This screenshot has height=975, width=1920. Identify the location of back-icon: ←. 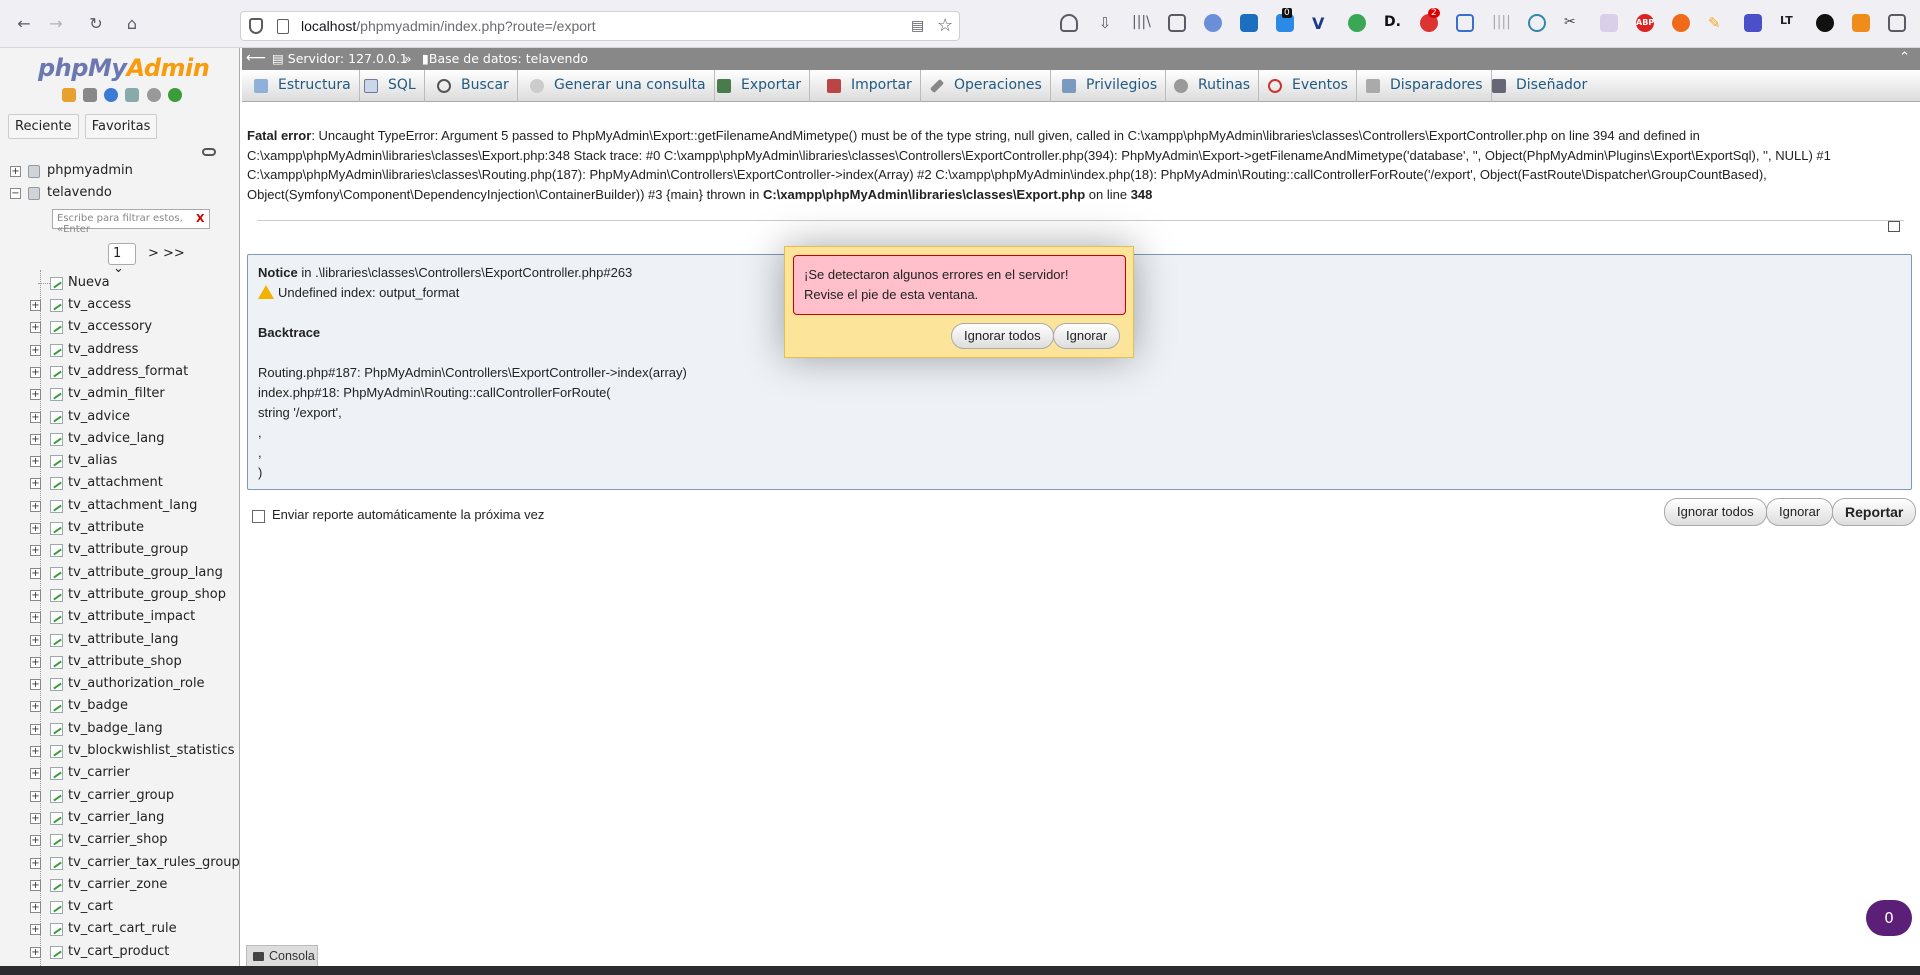
(24, 24).